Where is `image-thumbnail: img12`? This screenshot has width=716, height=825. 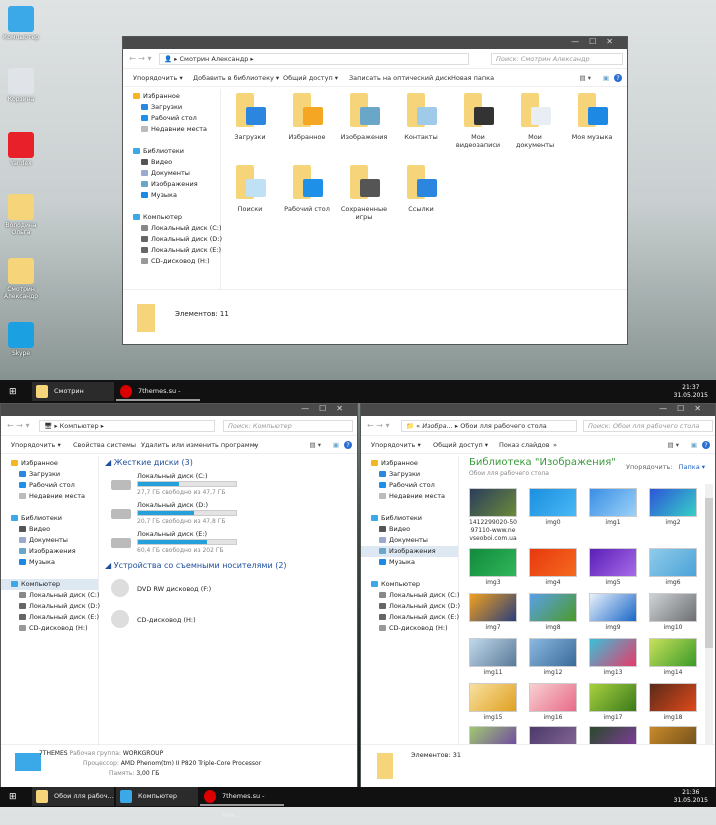
image-thumbnail: img12 is located at coordinates (553, 657).